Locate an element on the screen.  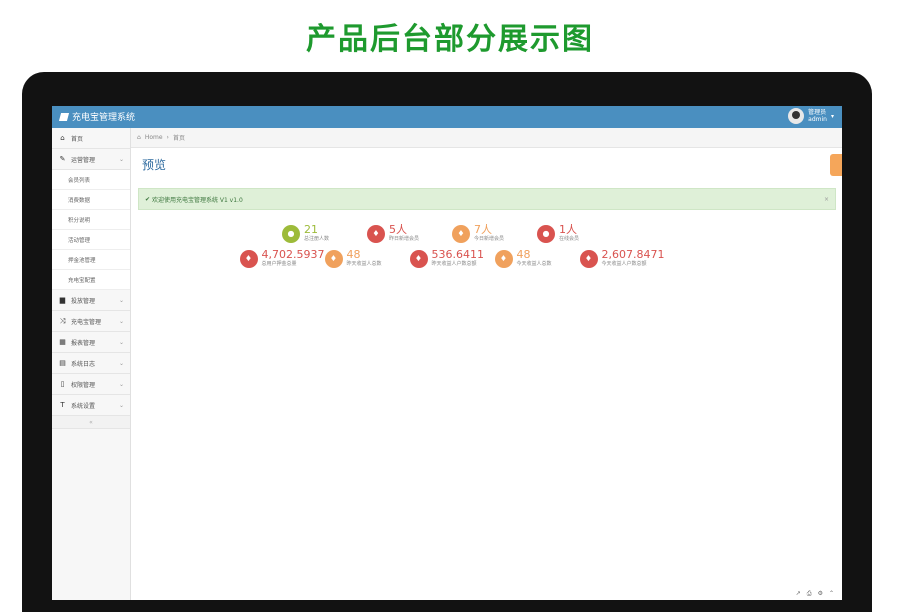
stat-yesterday-amount: ♦ 536.6411 昨天收益人户数总额 is located at coordinates (447, 258).